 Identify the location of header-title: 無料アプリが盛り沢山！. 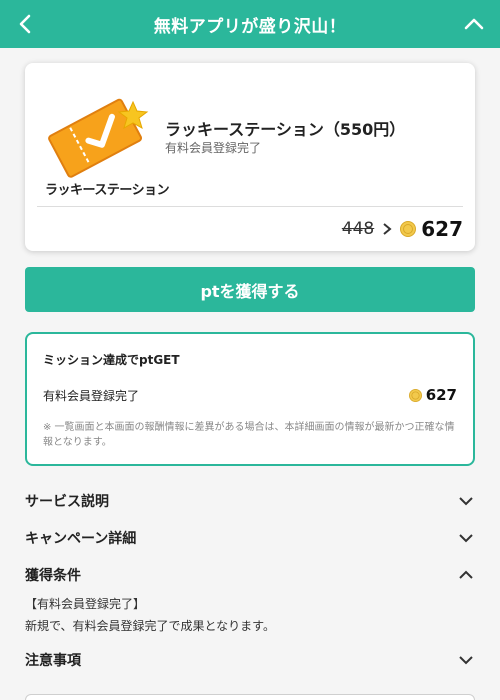
(250, 26).